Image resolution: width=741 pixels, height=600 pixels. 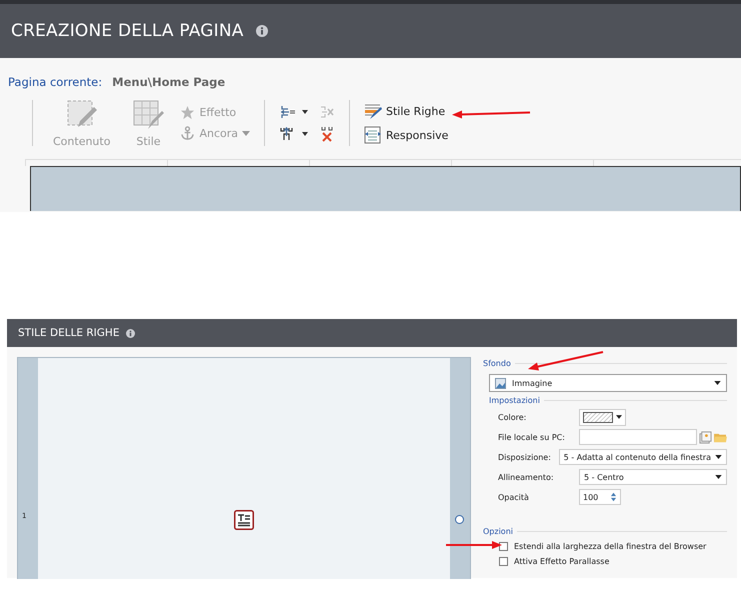 I want to click on checkbox-option: Attiva Effetto Parallasse, so click(x=613, y=561).